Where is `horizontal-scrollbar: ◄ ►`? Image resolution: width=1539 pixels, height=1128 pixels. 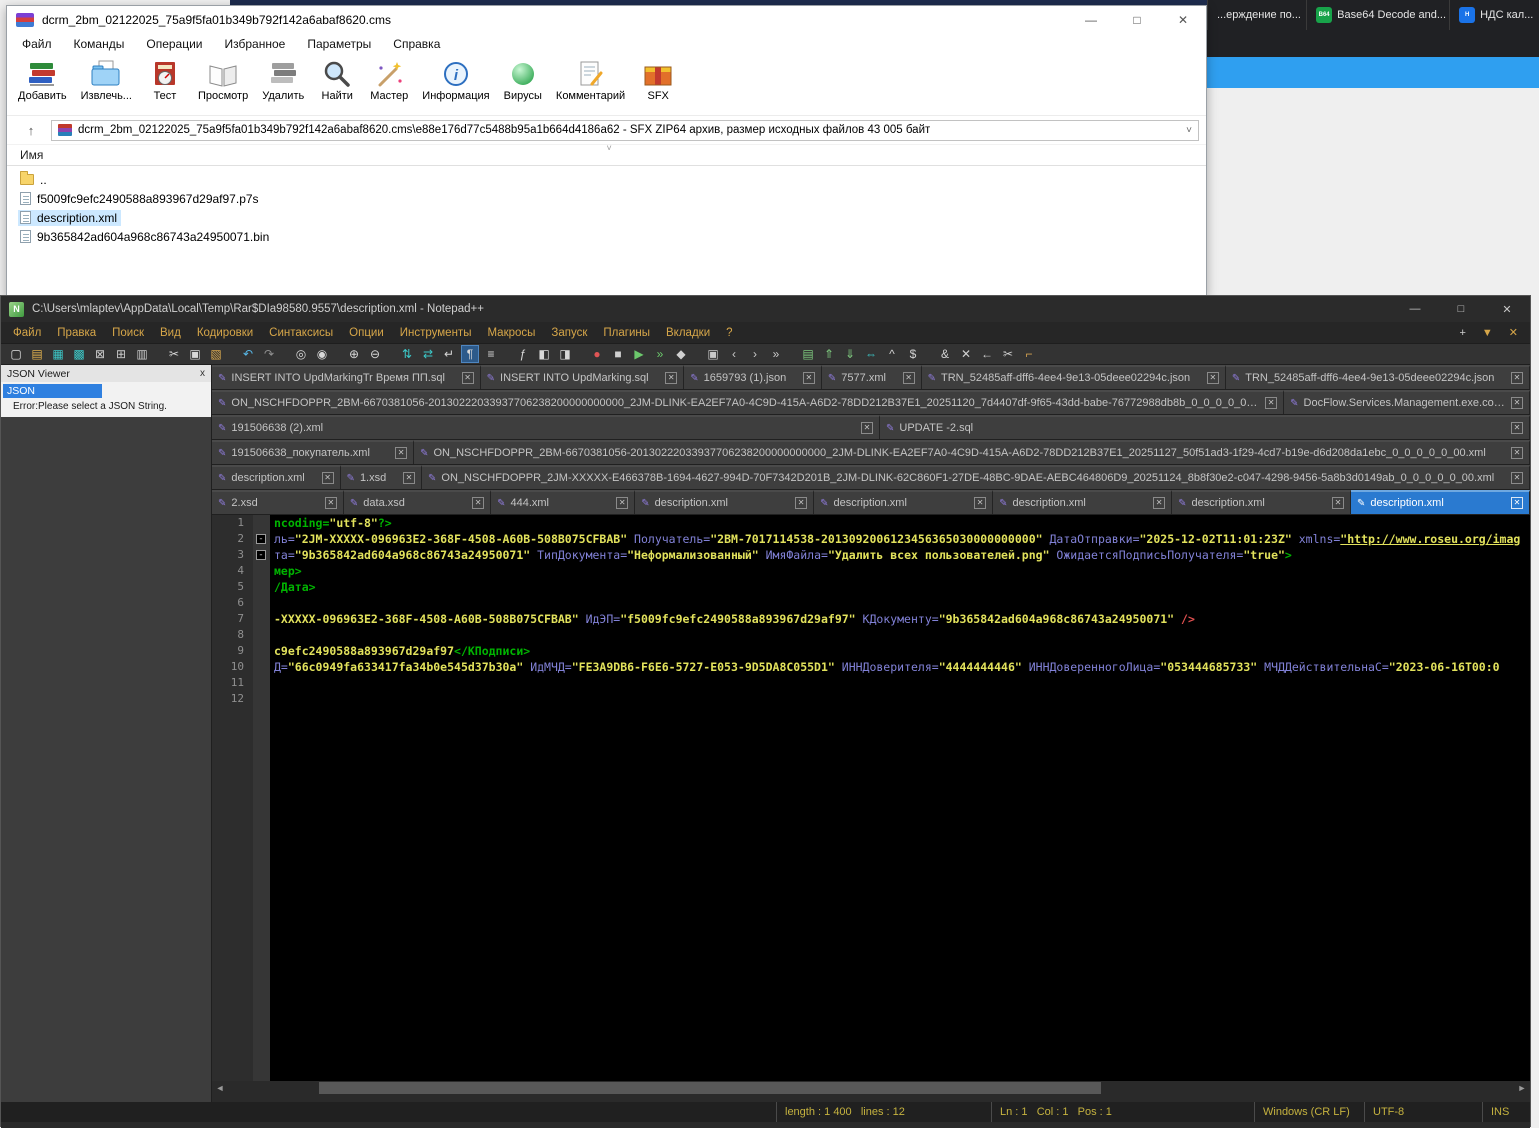
horizontal-scrollbar: ◄ ► is located at coordinates (871, 1088).